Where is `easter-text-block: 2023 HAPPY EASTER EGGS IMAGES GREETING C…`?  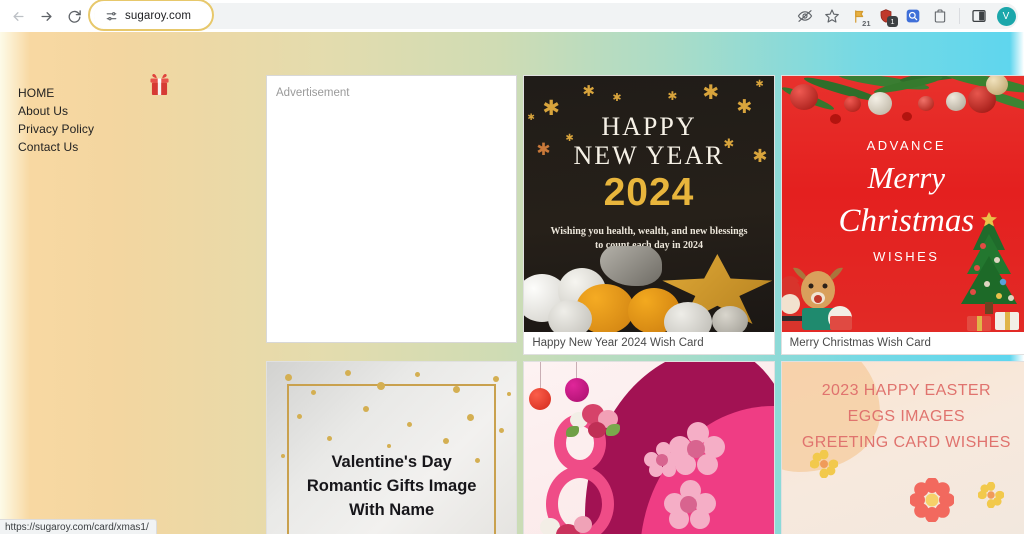 easter-text-block: 2023 HAPPY EASTER EGGS IMAGES GREETING C… is located at coordinates (903, 417).